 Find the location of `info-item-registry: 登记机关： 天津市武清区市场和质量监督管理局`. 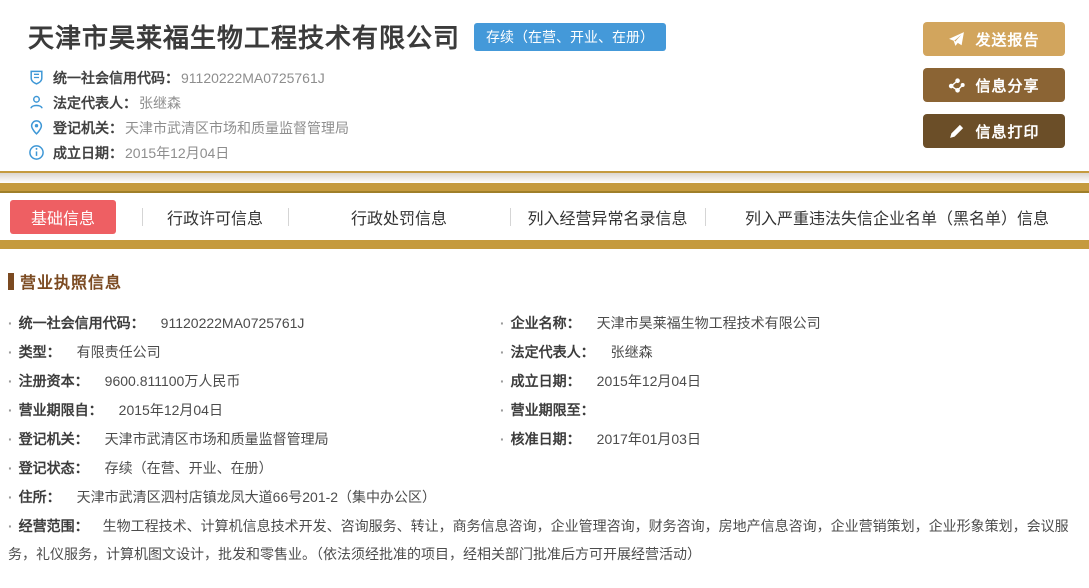

info-item-registry: 登记机关： 天津市武清区市场和质量监督管理局 is located at coordinates (347, 127).